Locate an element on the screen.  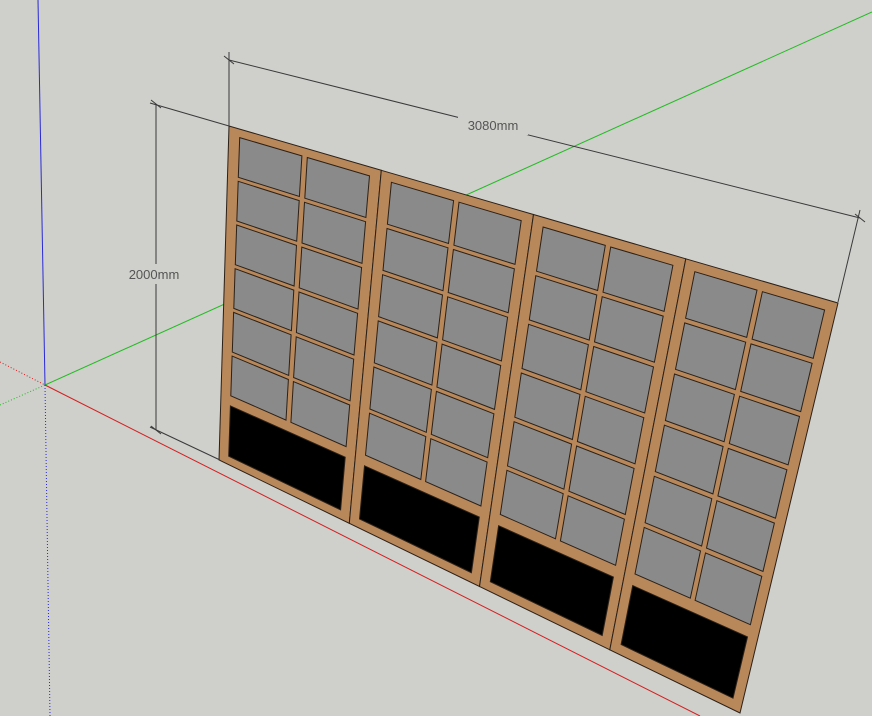
dimension-width-extension-right is located at coordinates (849, 256).